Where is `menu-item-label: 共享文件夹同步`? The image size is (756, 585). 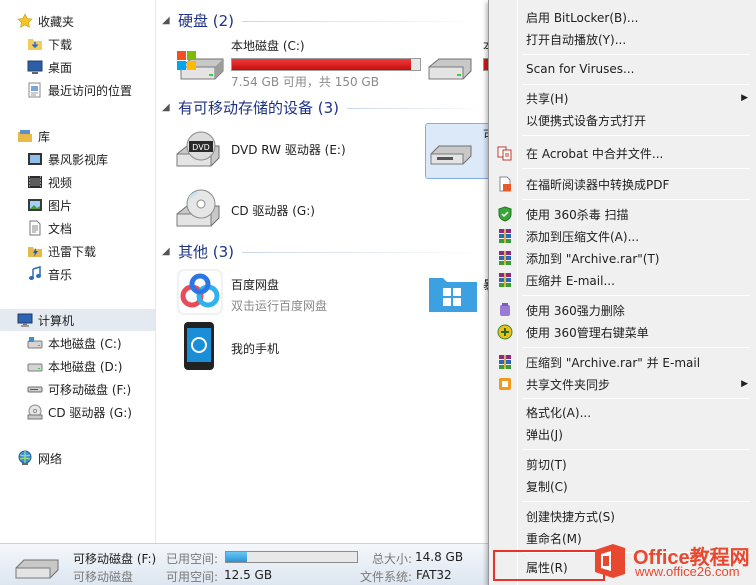
menu-item-label: 共享文件夹同步 is located at coordinates (568, 384).